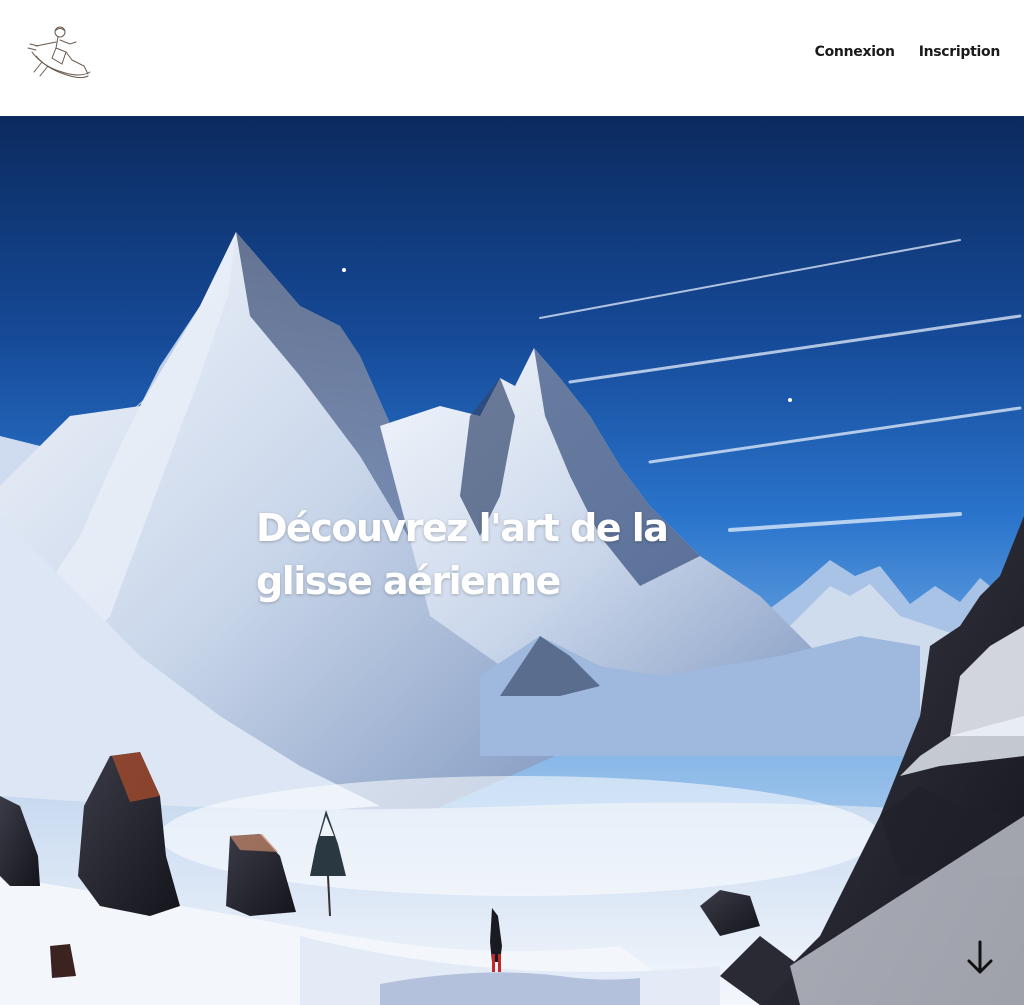 This screenshot has height=1005, width=1024. What do you see at coordinates (855, 52) in the screenshot?
I see `login-link: Connexion` at bounding box center [855, 52].